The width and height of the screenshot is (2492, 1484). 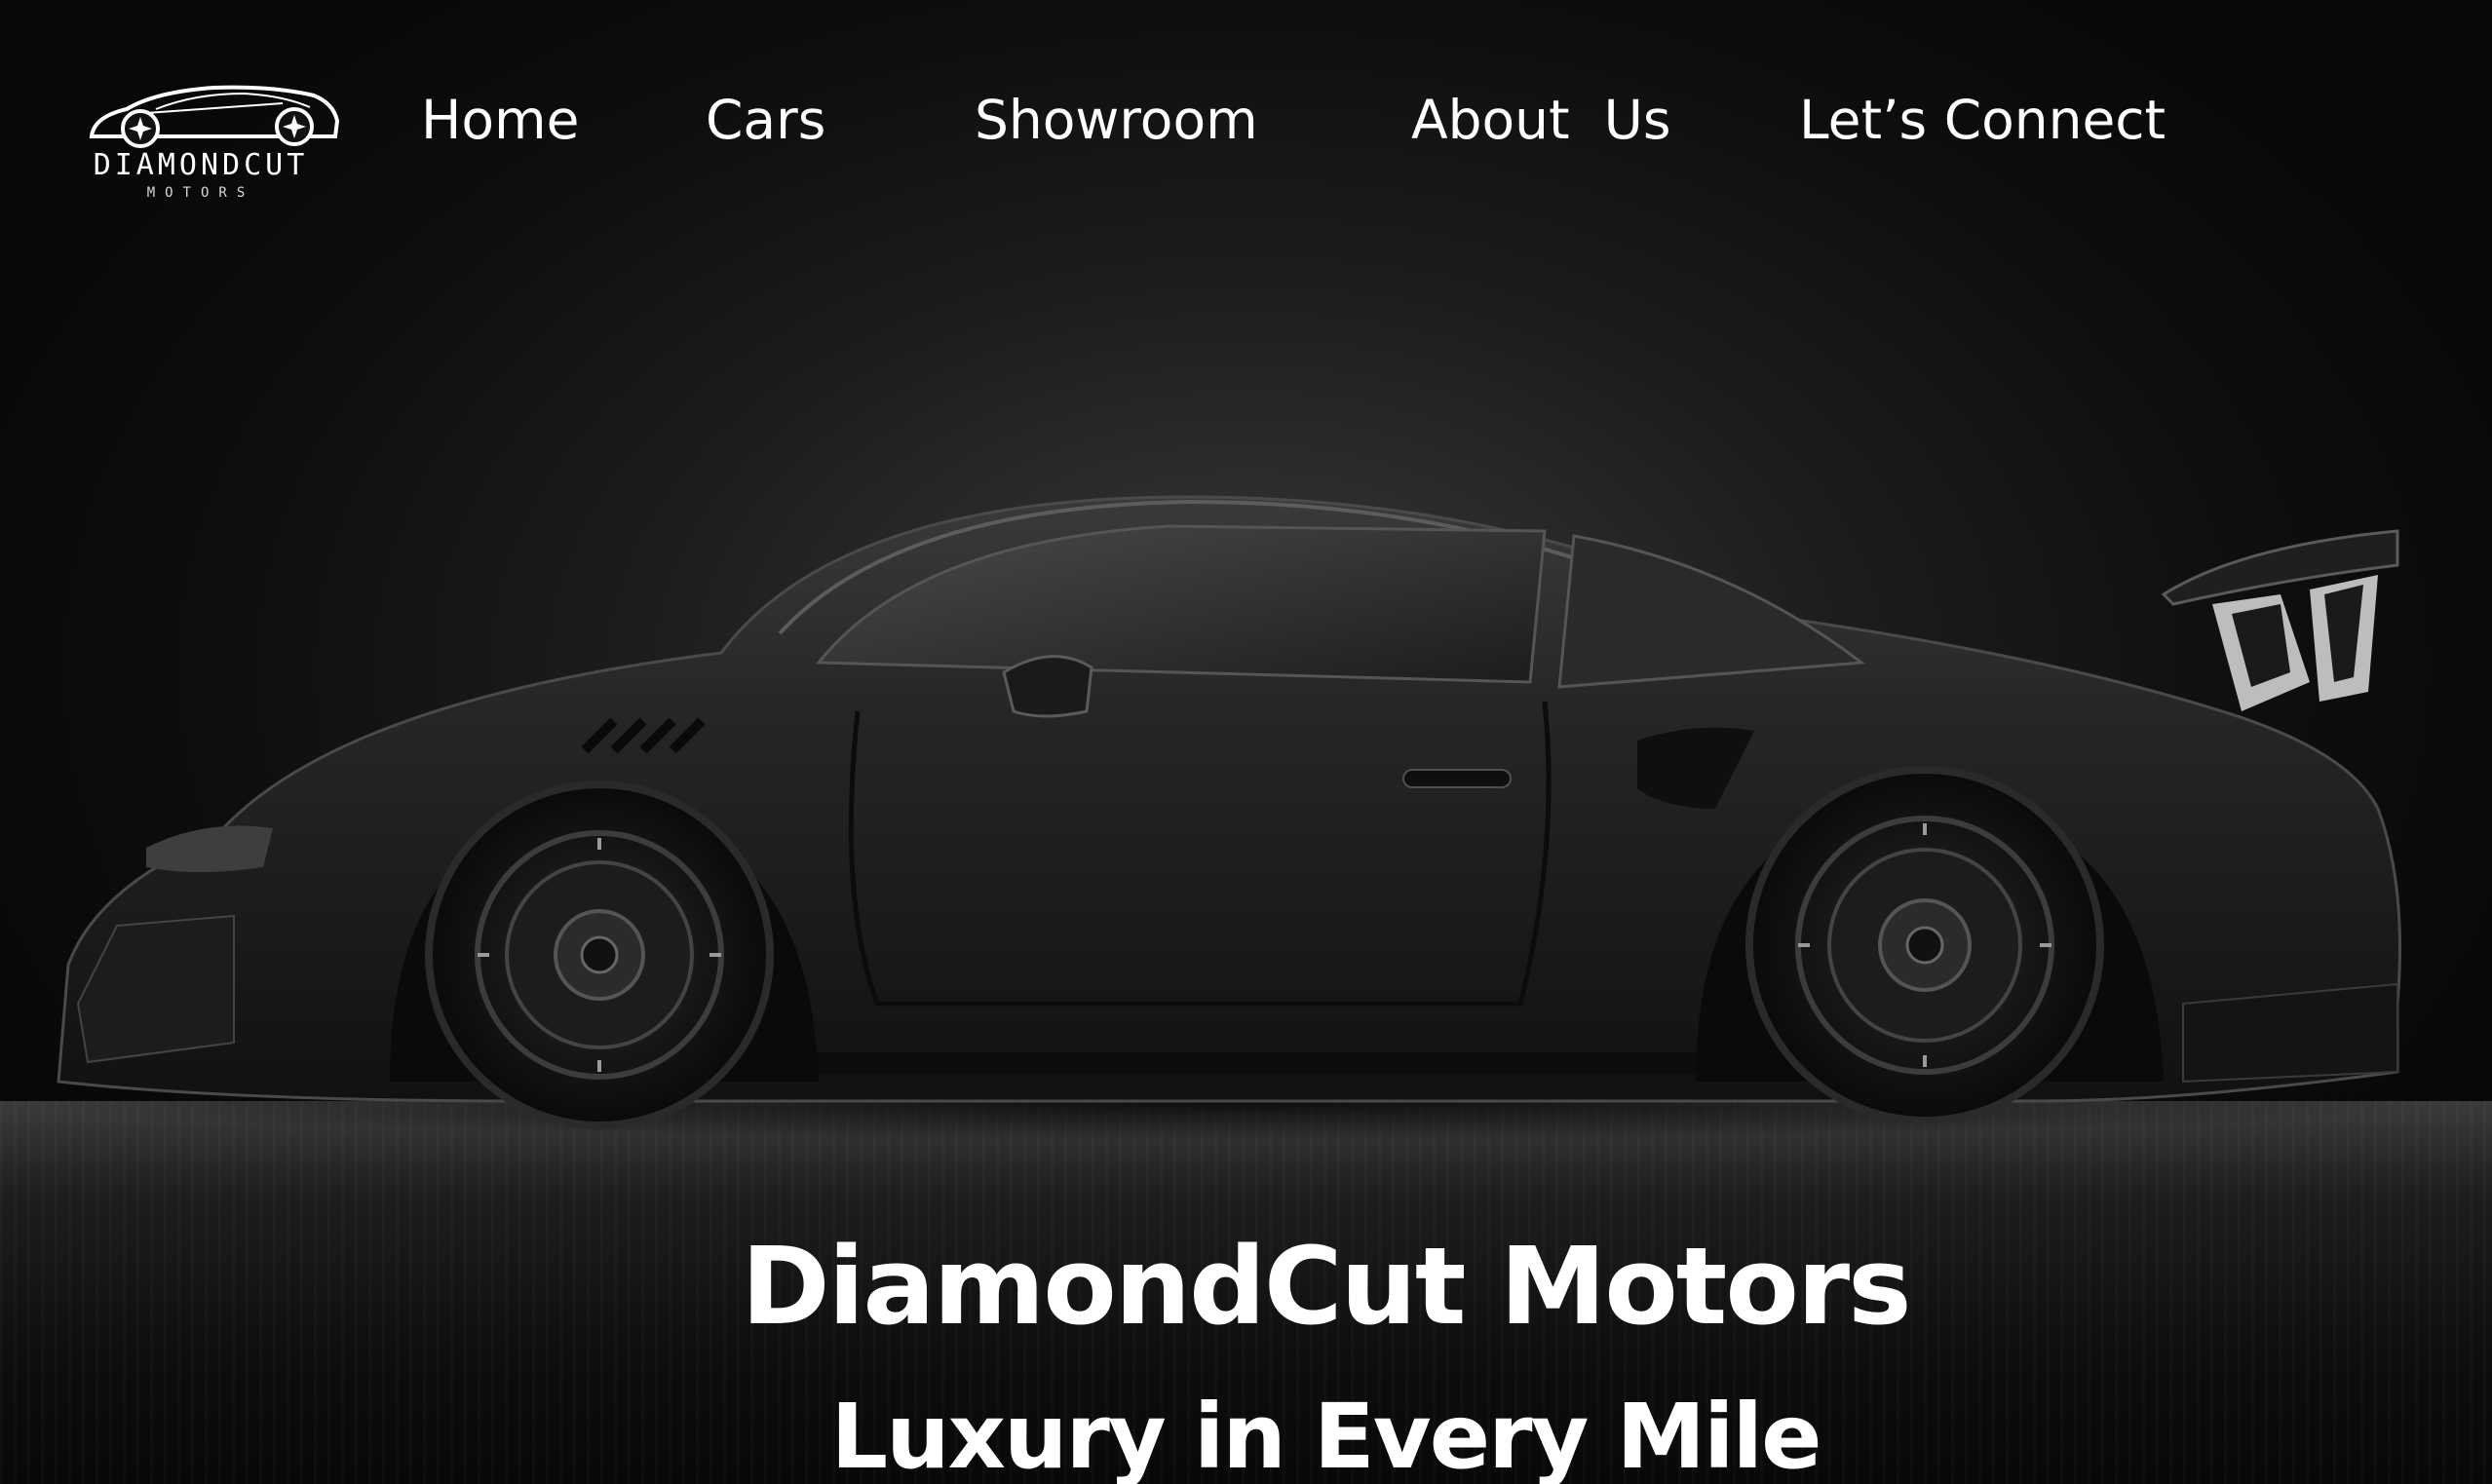 What do you see at coordinates (1326, 1434) in the screenshot?
I see `hero-subtitle: Luxury in Every Mile` at bounding box center [1326, 1434].